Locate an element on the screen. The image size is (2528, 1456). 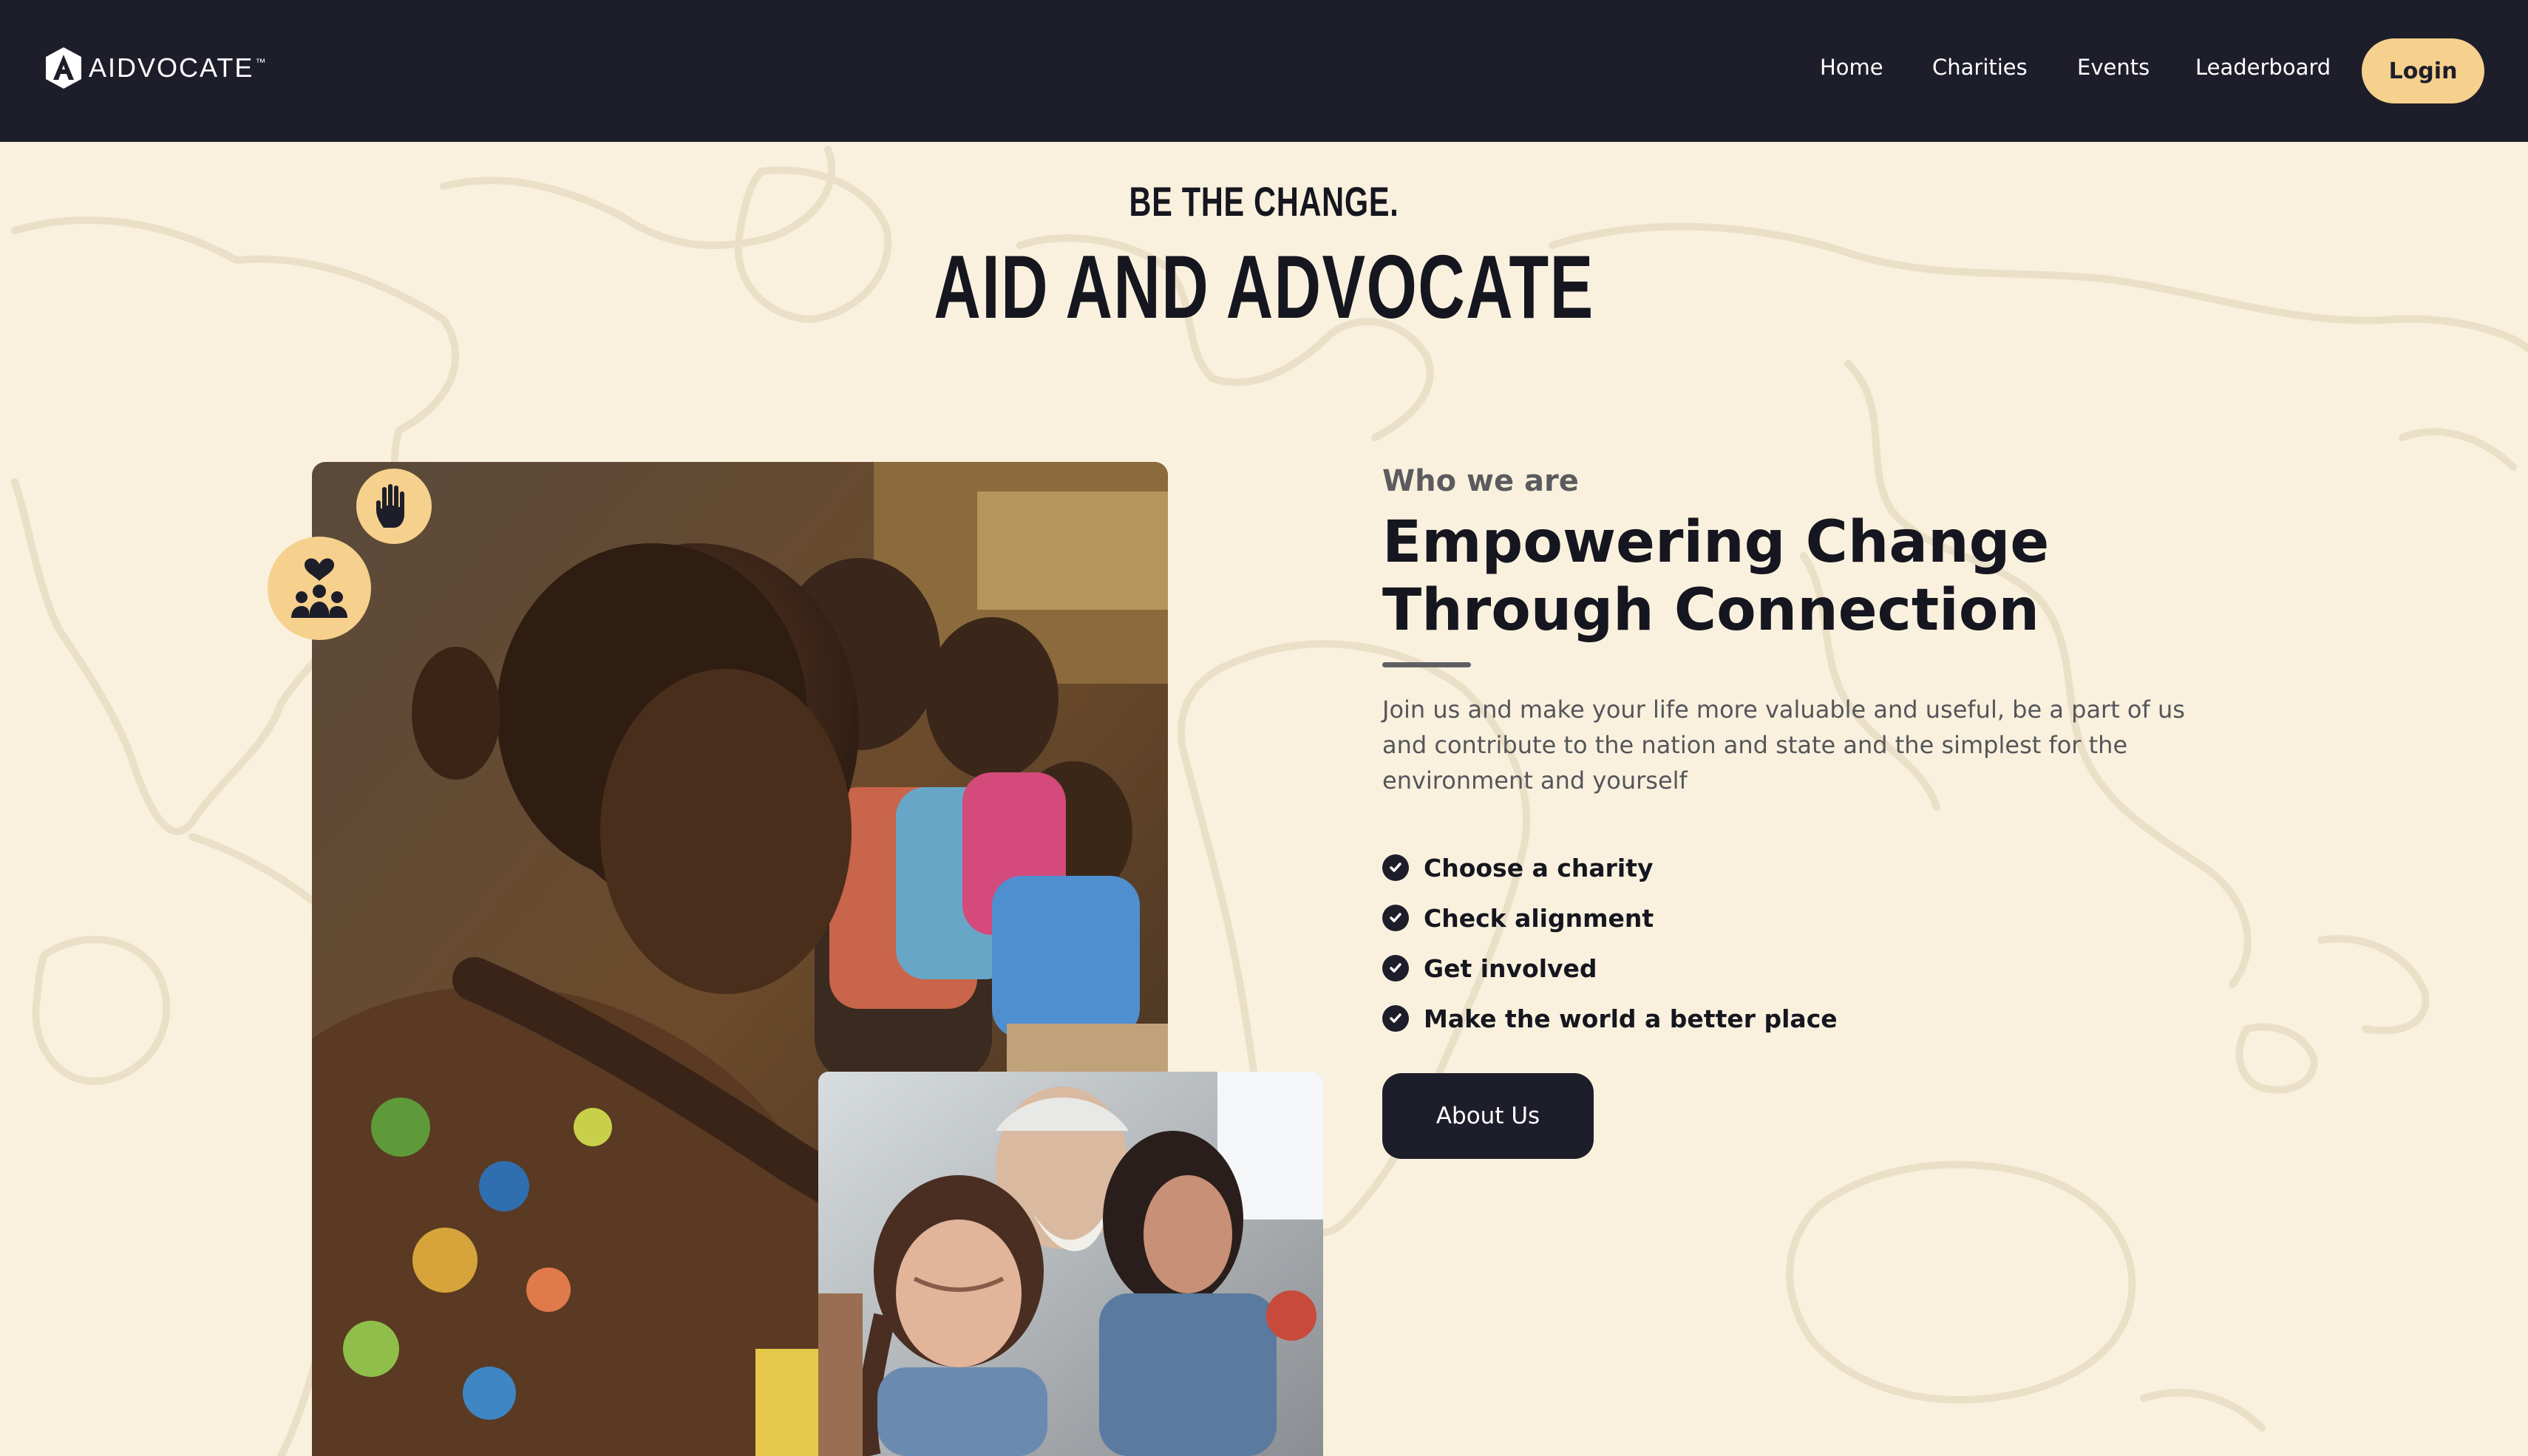
section-eyebrow: Who we are is located at coordinates (1480, 481).